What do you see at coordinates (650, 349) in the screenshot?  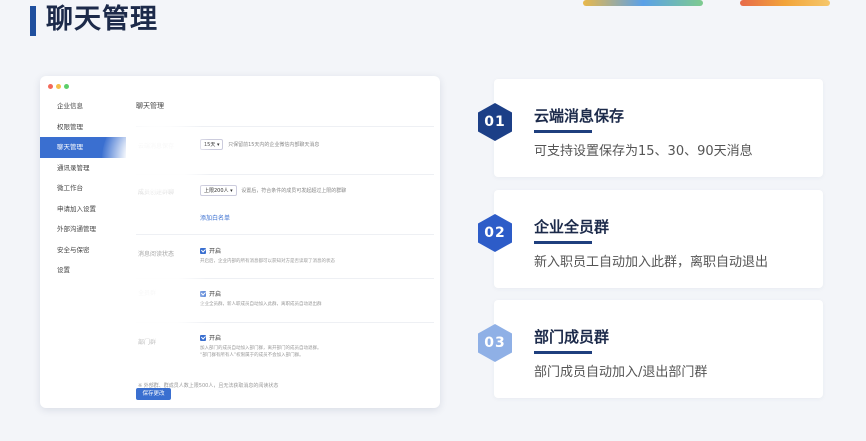 I see `feature-card: 03 部门成员群 部门成员自动加入/退出部门群` at bounding box center [650, 349].